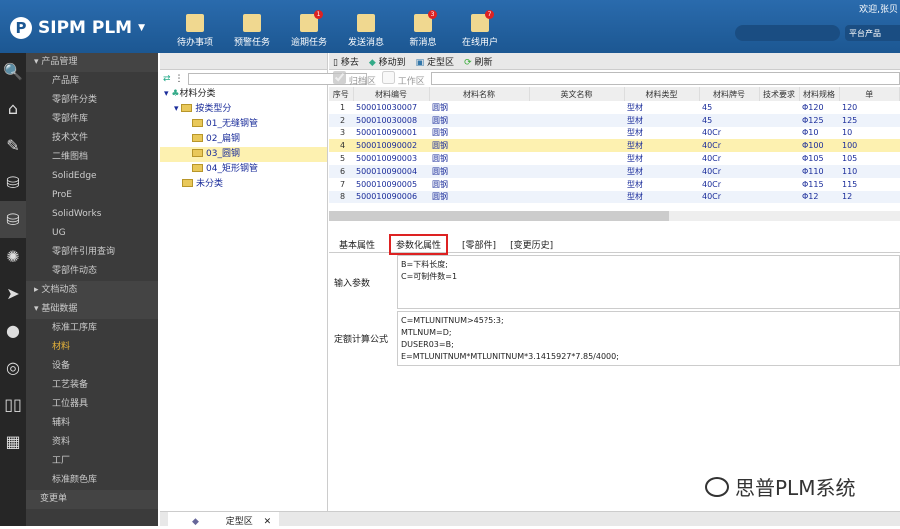 The height and width of the screenshot is (529, 900). What do you see at coordinates (387, 133) in the screenshot?
I see `table-cell: 500010090001` at bounding box center [387, 133].